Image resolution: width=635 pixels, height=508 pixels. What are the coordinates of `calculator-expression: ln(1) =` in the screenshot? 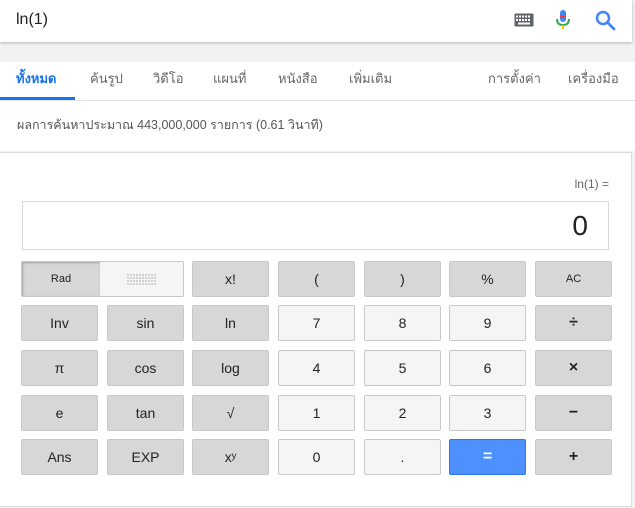 It's located at (591, 184).